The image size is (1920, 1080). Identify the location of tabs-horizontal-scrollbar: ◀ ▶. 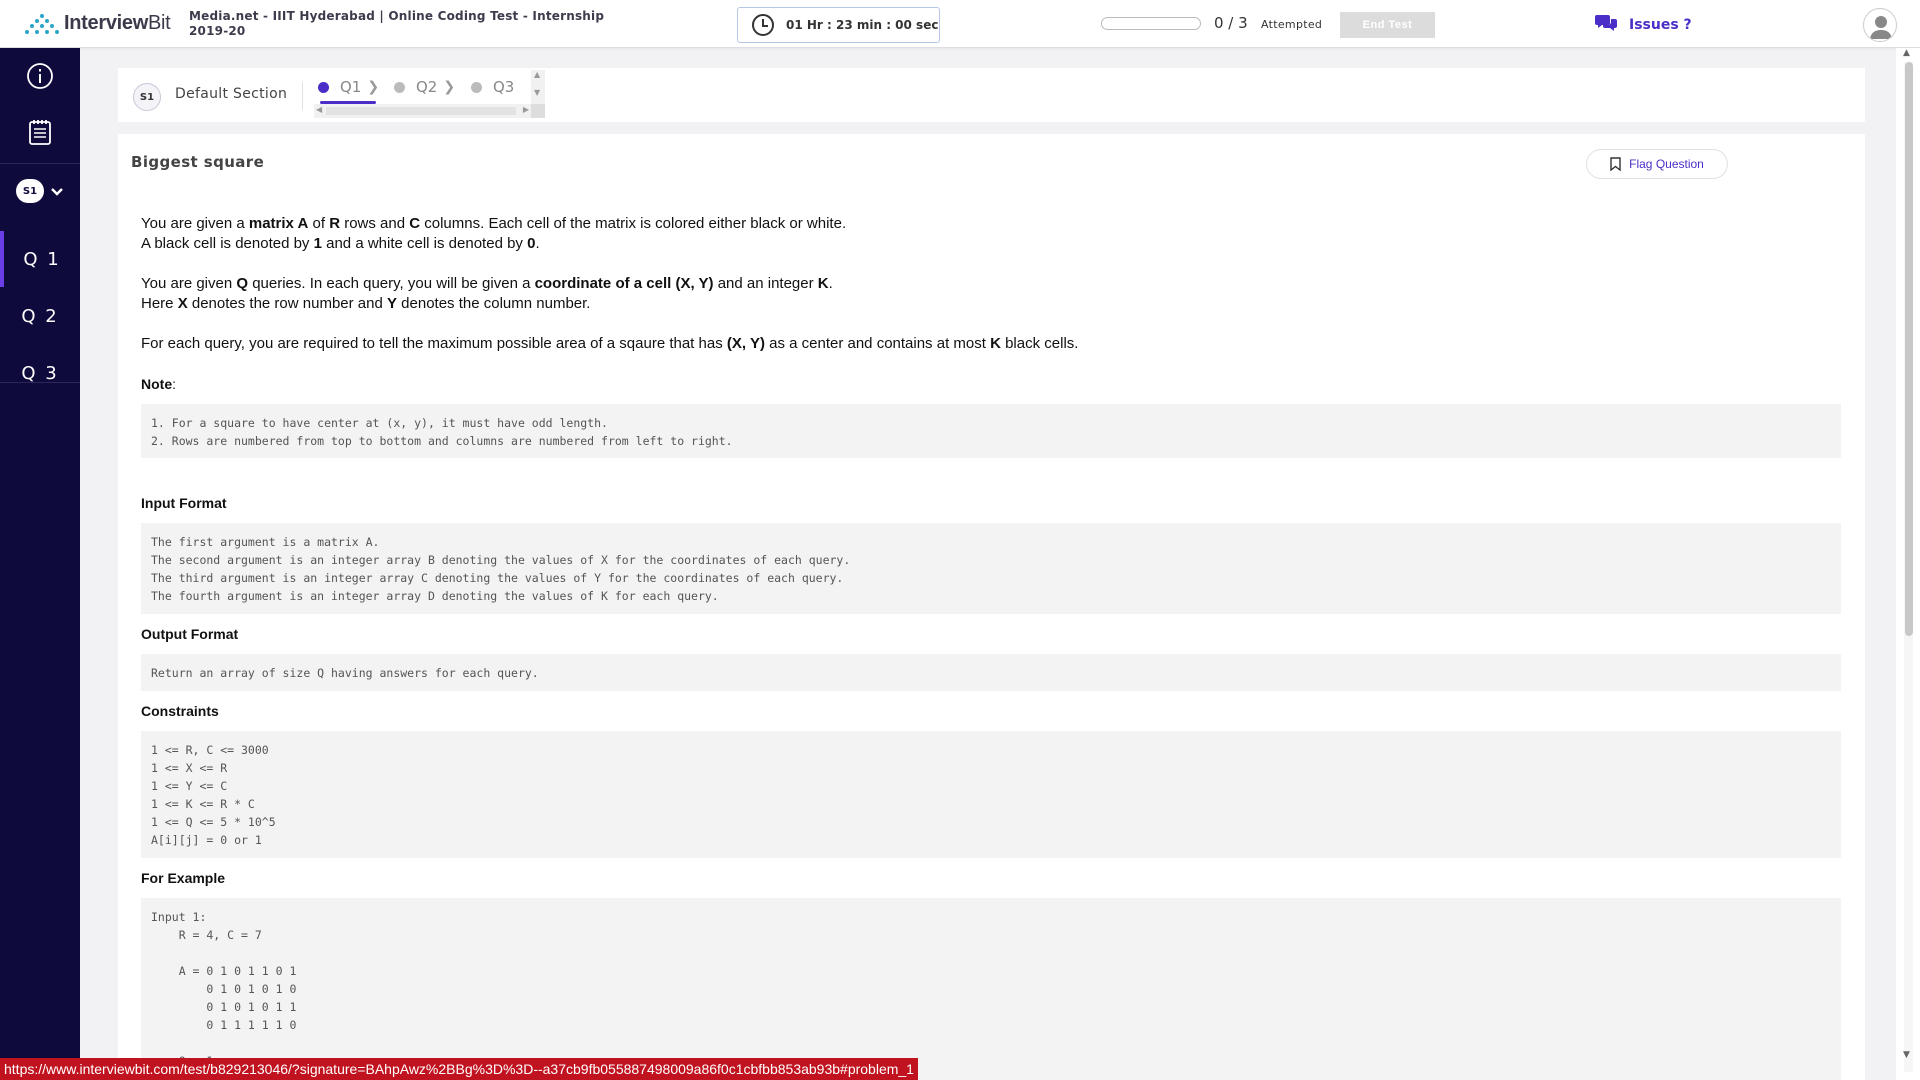
(422, 111).